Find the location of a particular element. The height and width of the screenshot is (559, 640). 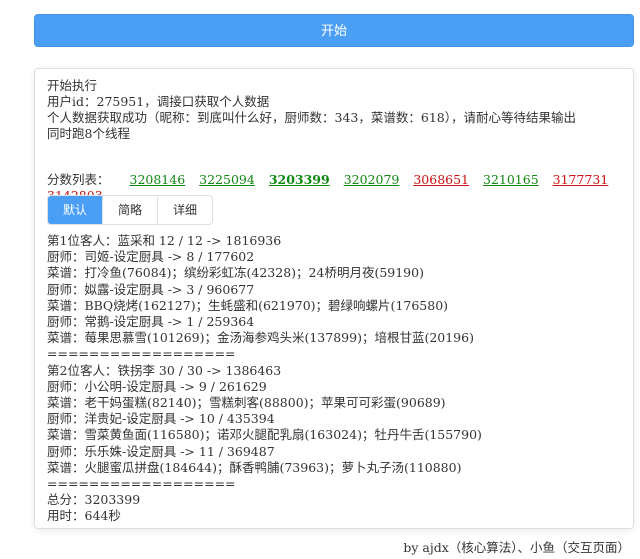

tab-brief: 简略 is located at coordinates (129, 210).